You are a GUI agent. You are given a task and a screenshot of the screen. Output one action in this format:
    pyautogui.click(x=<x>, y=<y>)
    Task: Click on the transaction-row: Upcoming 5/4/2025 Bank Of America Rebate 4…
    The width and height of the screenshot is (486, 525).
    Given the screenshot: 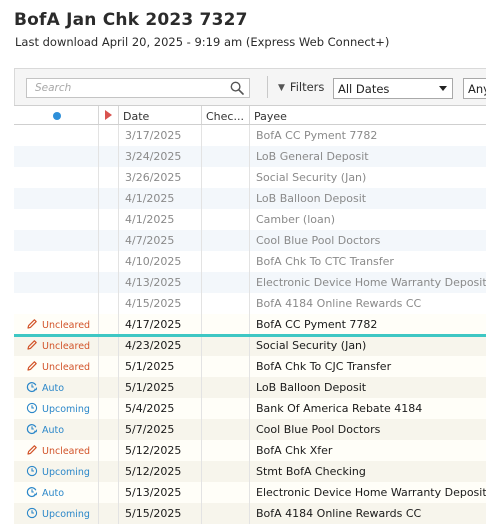 What is the action you would take?
    pyautogui.click(x=250, y=408)
    